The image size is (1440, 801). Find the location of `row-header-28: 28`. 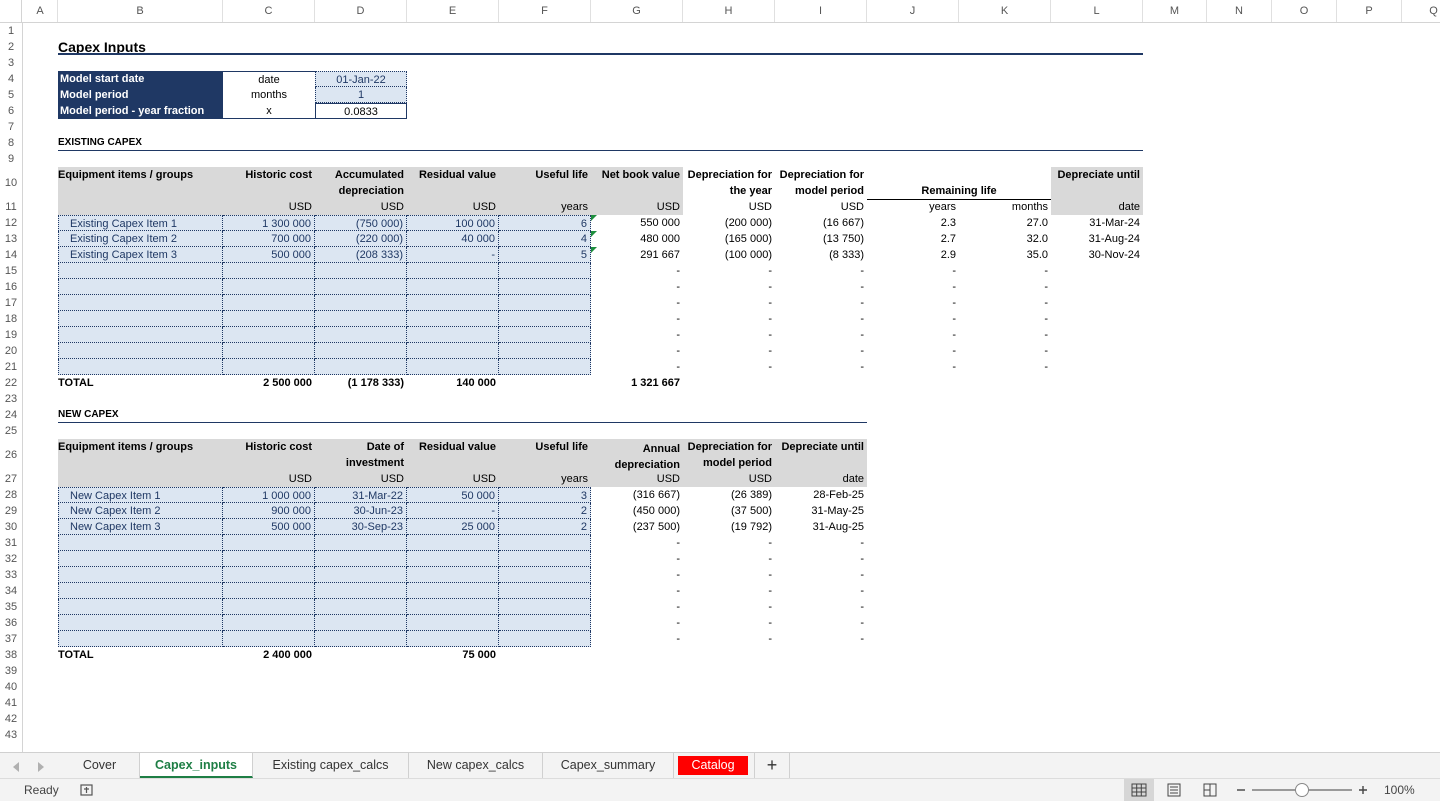

row-header-28: 28 is located at coordinates (11, 495).